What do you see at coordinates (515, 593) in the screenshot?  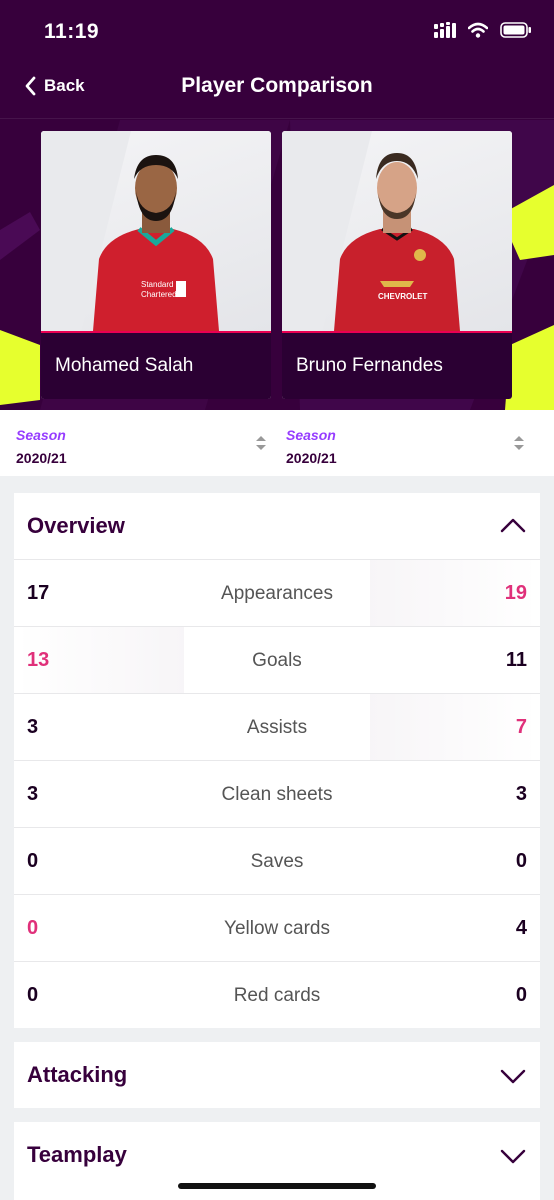 I see `stat-value-right: 19` at bounding box center [515, 593].